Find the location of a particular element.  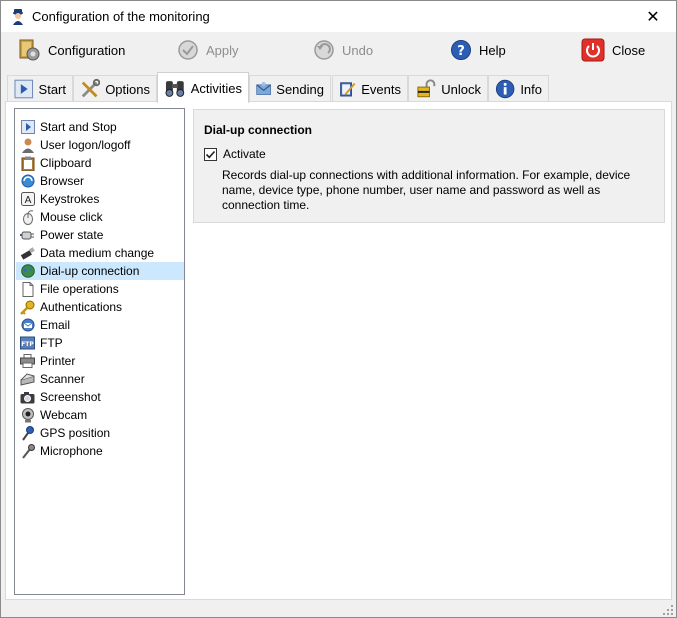

list-item-webcam: Webcam is located at coordinates (100, 415).